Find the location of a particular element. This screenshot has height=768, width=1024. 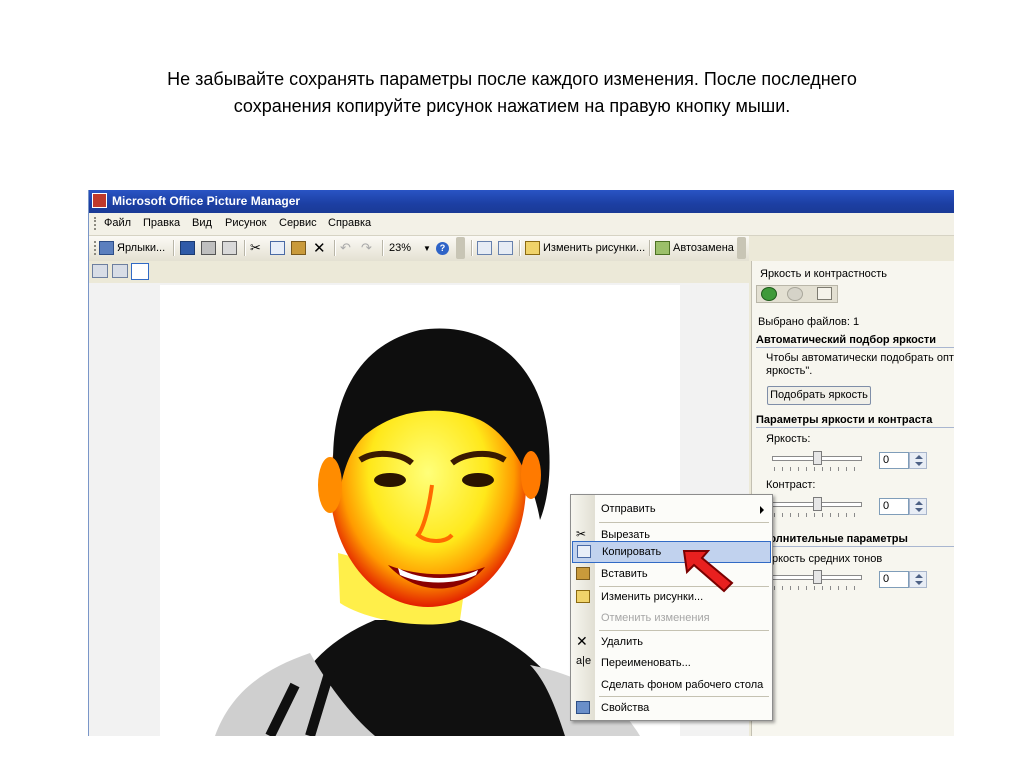

menu-item-label: Отправить is located at coordinates (628, 509).